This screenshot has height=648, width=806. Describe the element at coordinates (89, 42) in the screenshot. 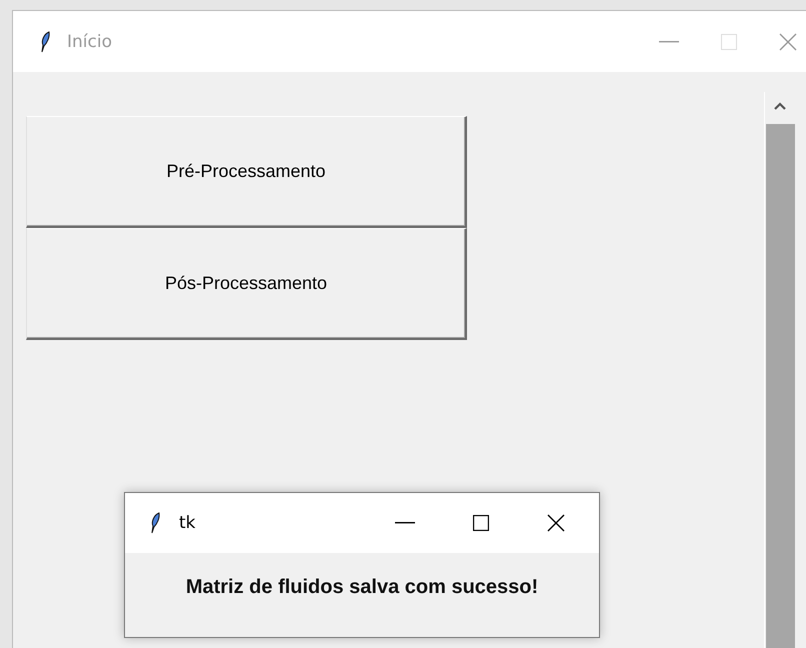

I see `window-title: Início` at that location.